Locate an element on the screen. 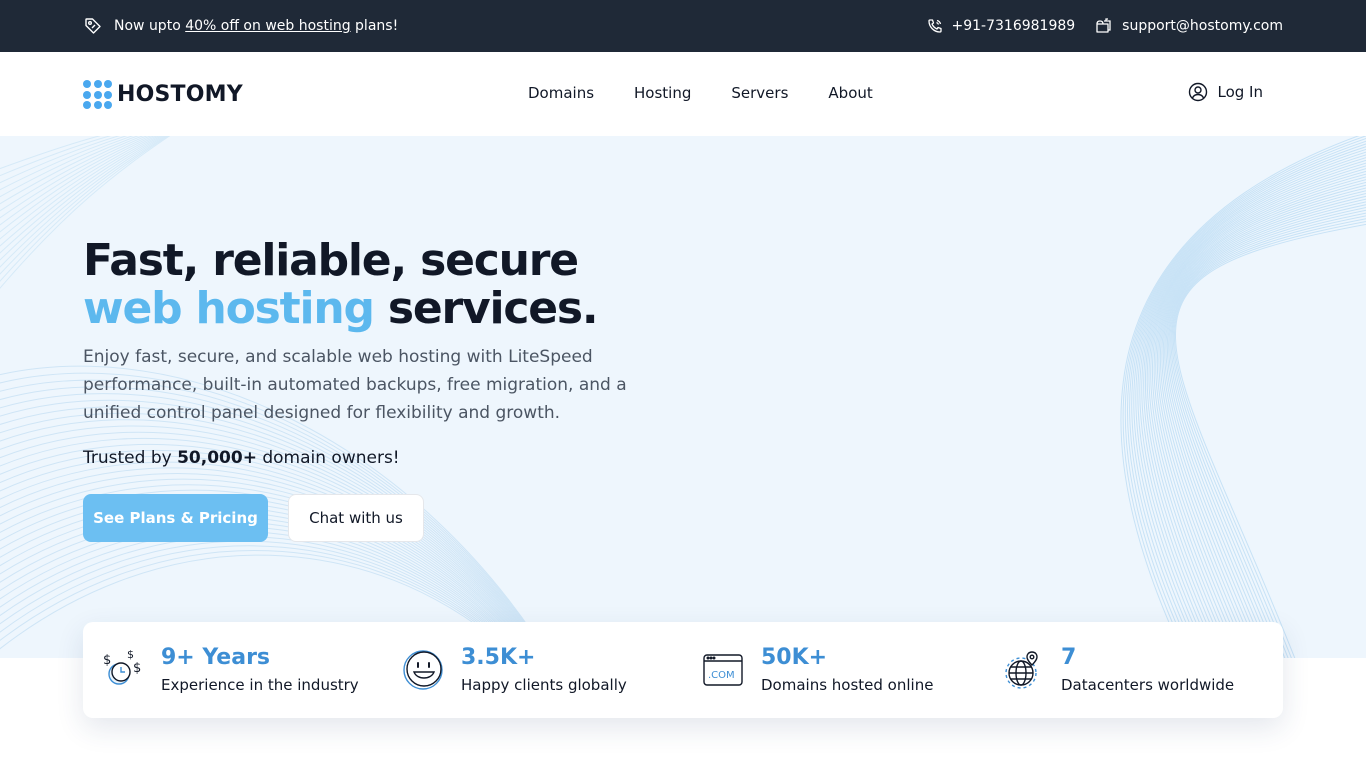  phone-number: +91-7316981989 is located at coordinates (1013, 26).